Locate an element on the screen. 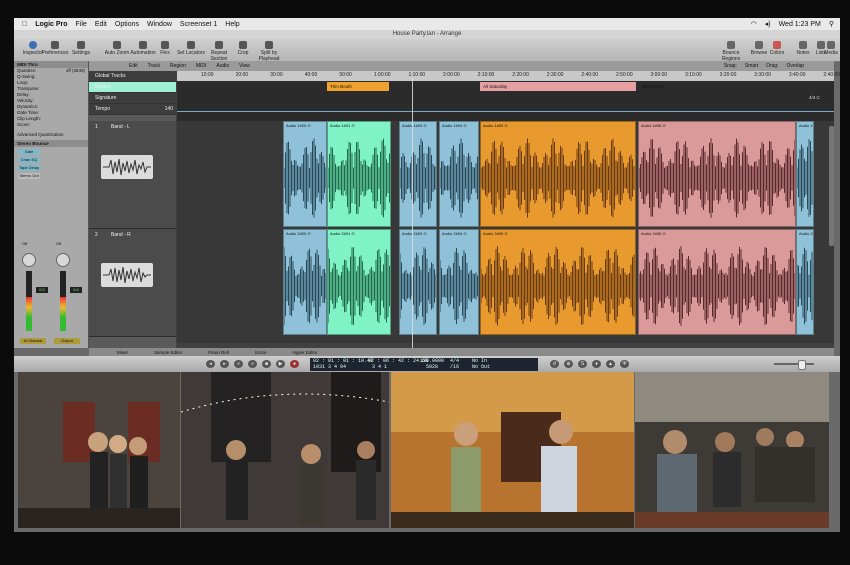 This screenshot has width=850, height=565. region-name: Audio 2#05 ⊙ is located at coordinates (495, 233).